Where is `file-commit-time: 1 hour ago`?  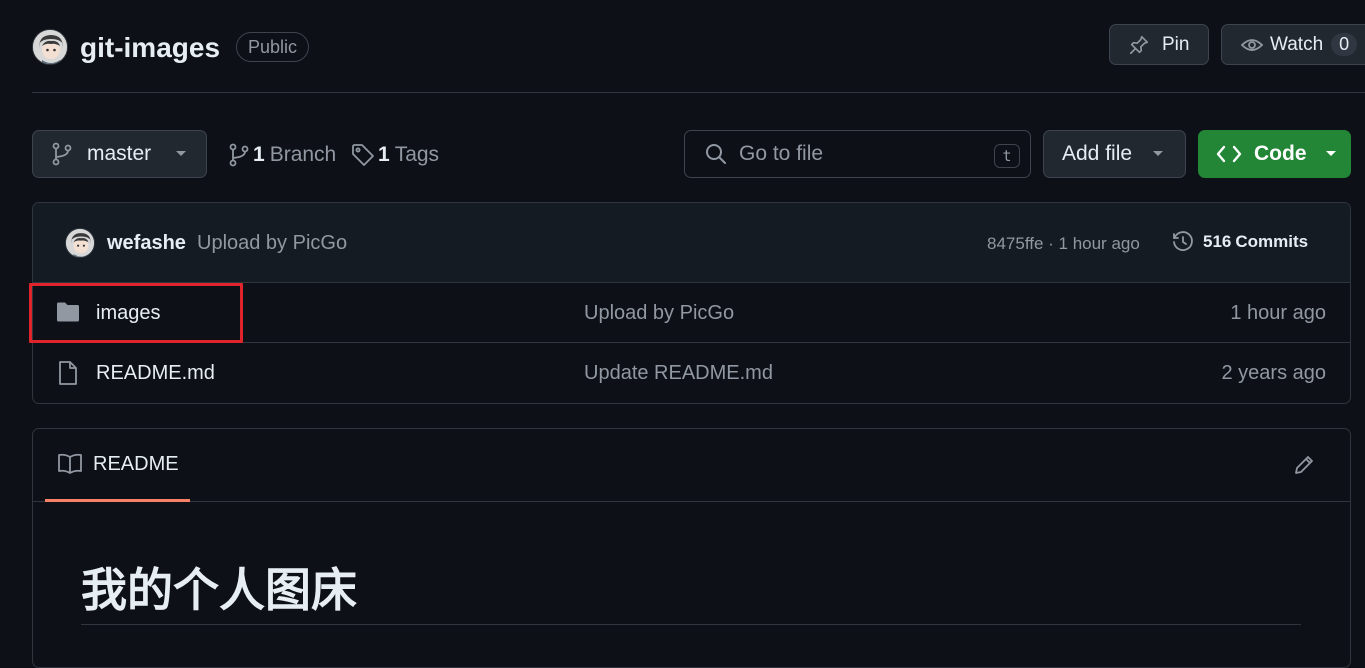
file-commit-time: 1 hour ago is located at coordinates (1278, 313).